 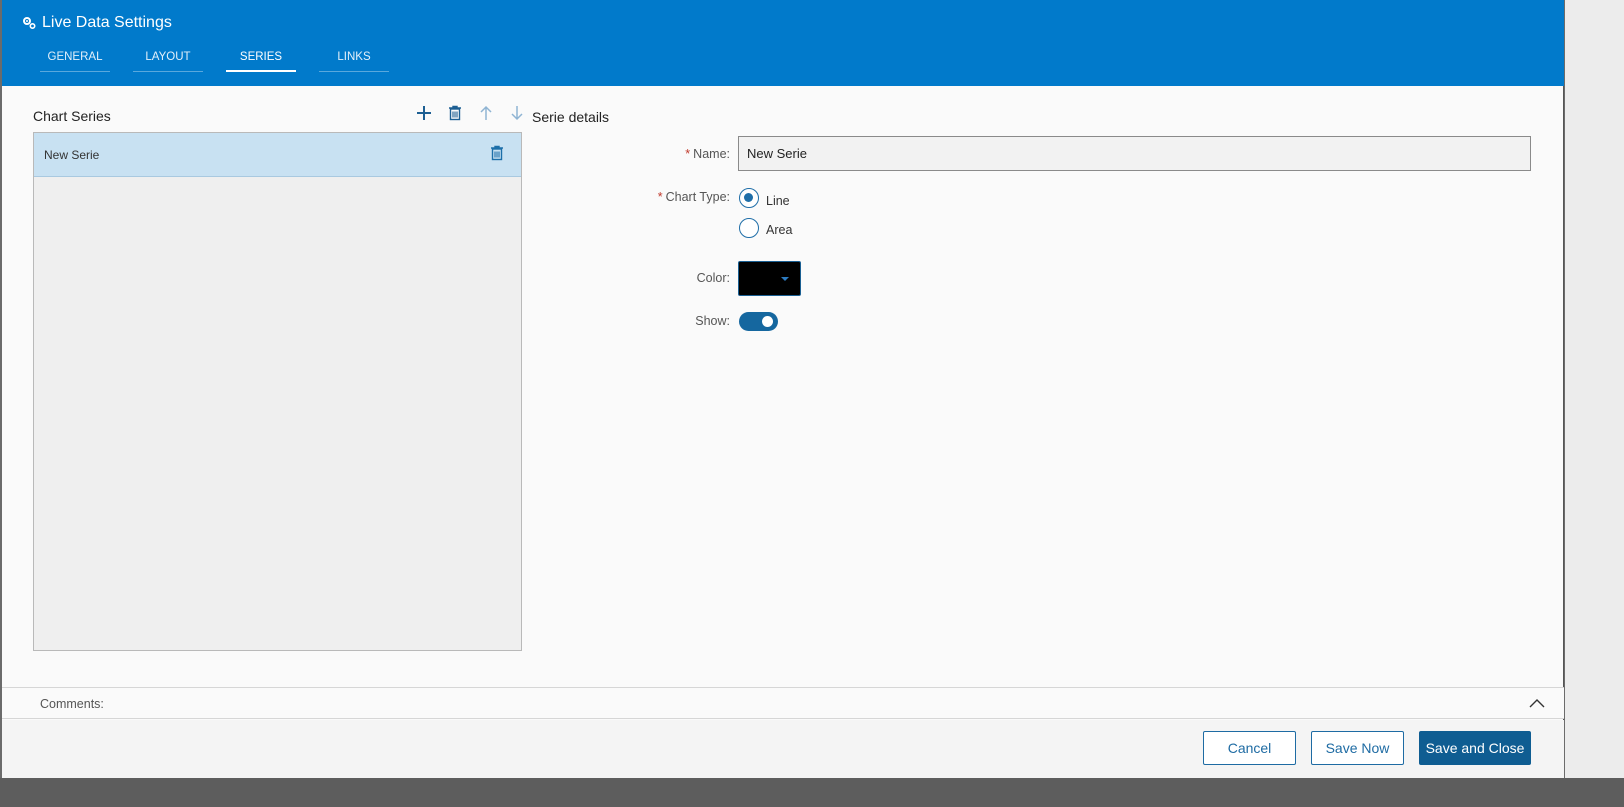 What do you see at coordinates (1357, 748) in the screenshot?
I see `save-now-button: Save Now` at bounding box center [1357, 748].